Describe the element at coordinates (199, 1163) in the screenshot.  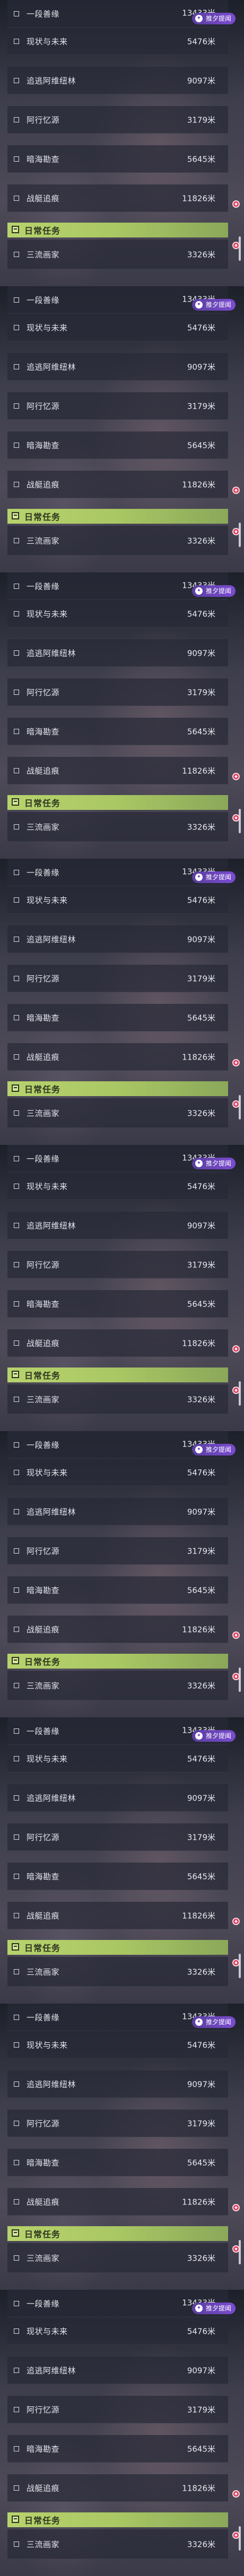
I see `sparkle-icon: ✦` at that location.